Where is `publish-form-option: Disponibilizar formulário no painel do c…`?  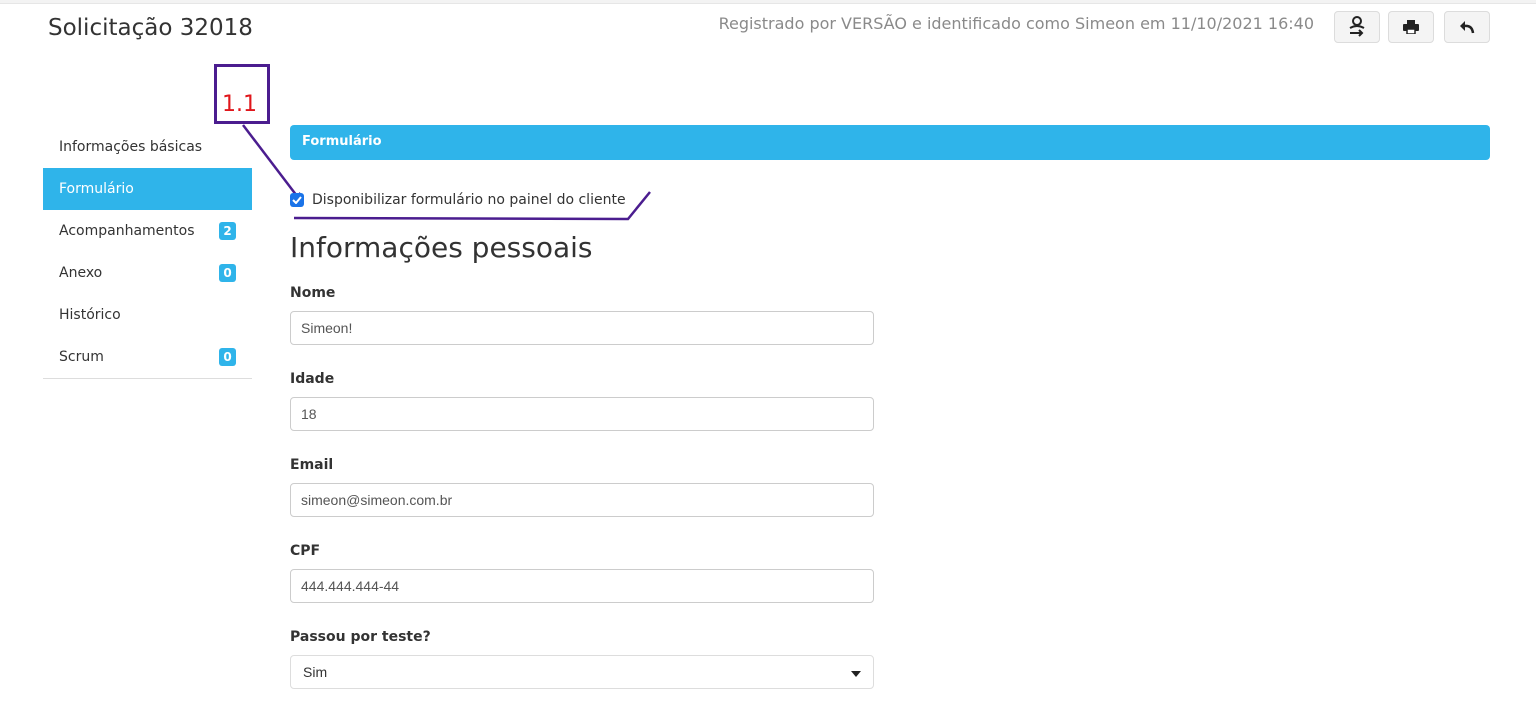 publish-form-option: Disponibilizar formulário no painel do c… is located at coordinates (458, 200).